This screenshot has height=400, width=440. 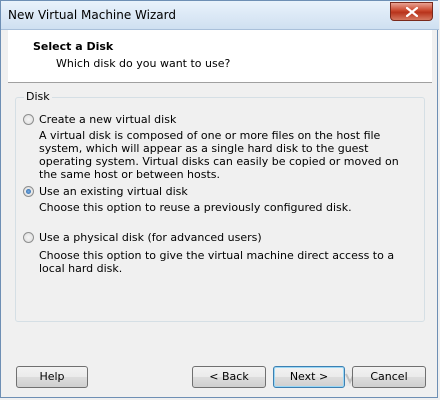 I want to click on close-button, so click(x=411, y=11).